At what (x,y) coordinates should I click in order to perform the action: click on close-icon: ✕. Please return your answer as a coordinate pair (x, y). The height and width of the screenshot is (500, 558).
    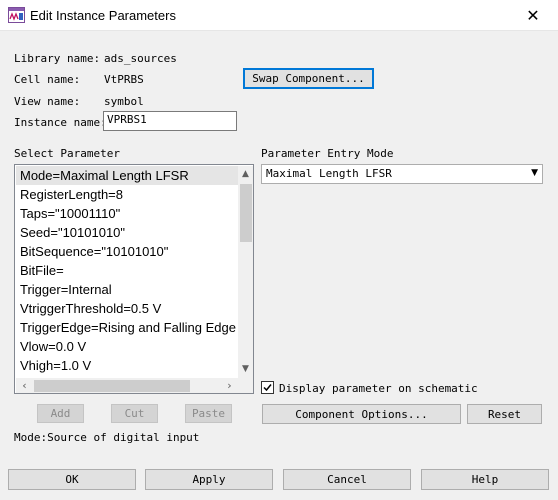
    Looking at the image, I should click on (533, 15).